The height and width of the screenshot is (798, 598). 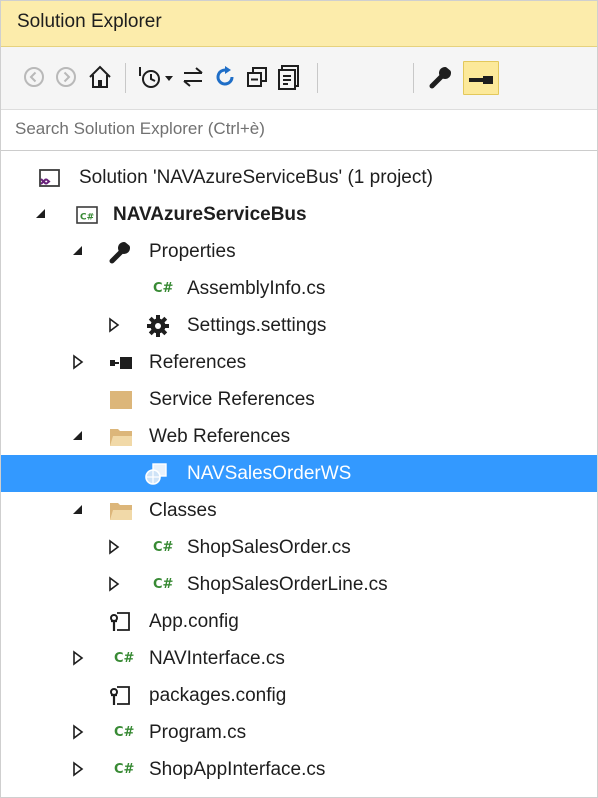 What do you see at coordinates (269, 547) in the screenshot?
I see `tree-item-label: ShopSalesOrder.cs` at bounding box center [269, 547].